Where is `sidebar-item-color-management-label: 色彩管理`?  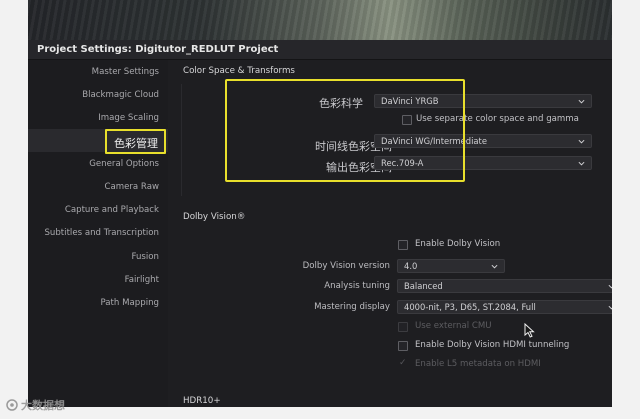
sidebar-item-color-management-label: 色彩管理 is located at coordinates (136, 143).